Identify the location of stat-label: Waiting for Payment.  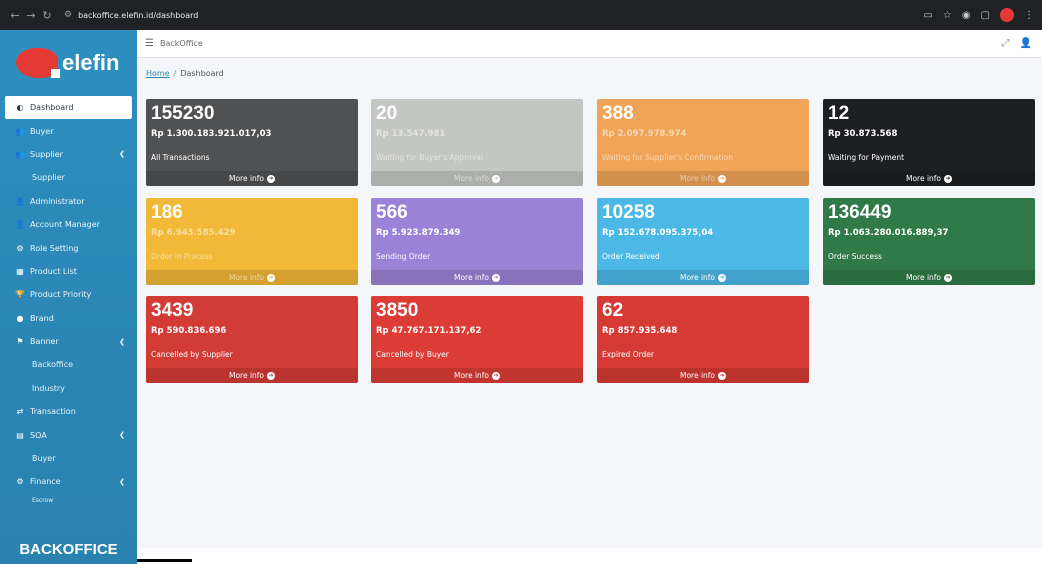
(866, 157).